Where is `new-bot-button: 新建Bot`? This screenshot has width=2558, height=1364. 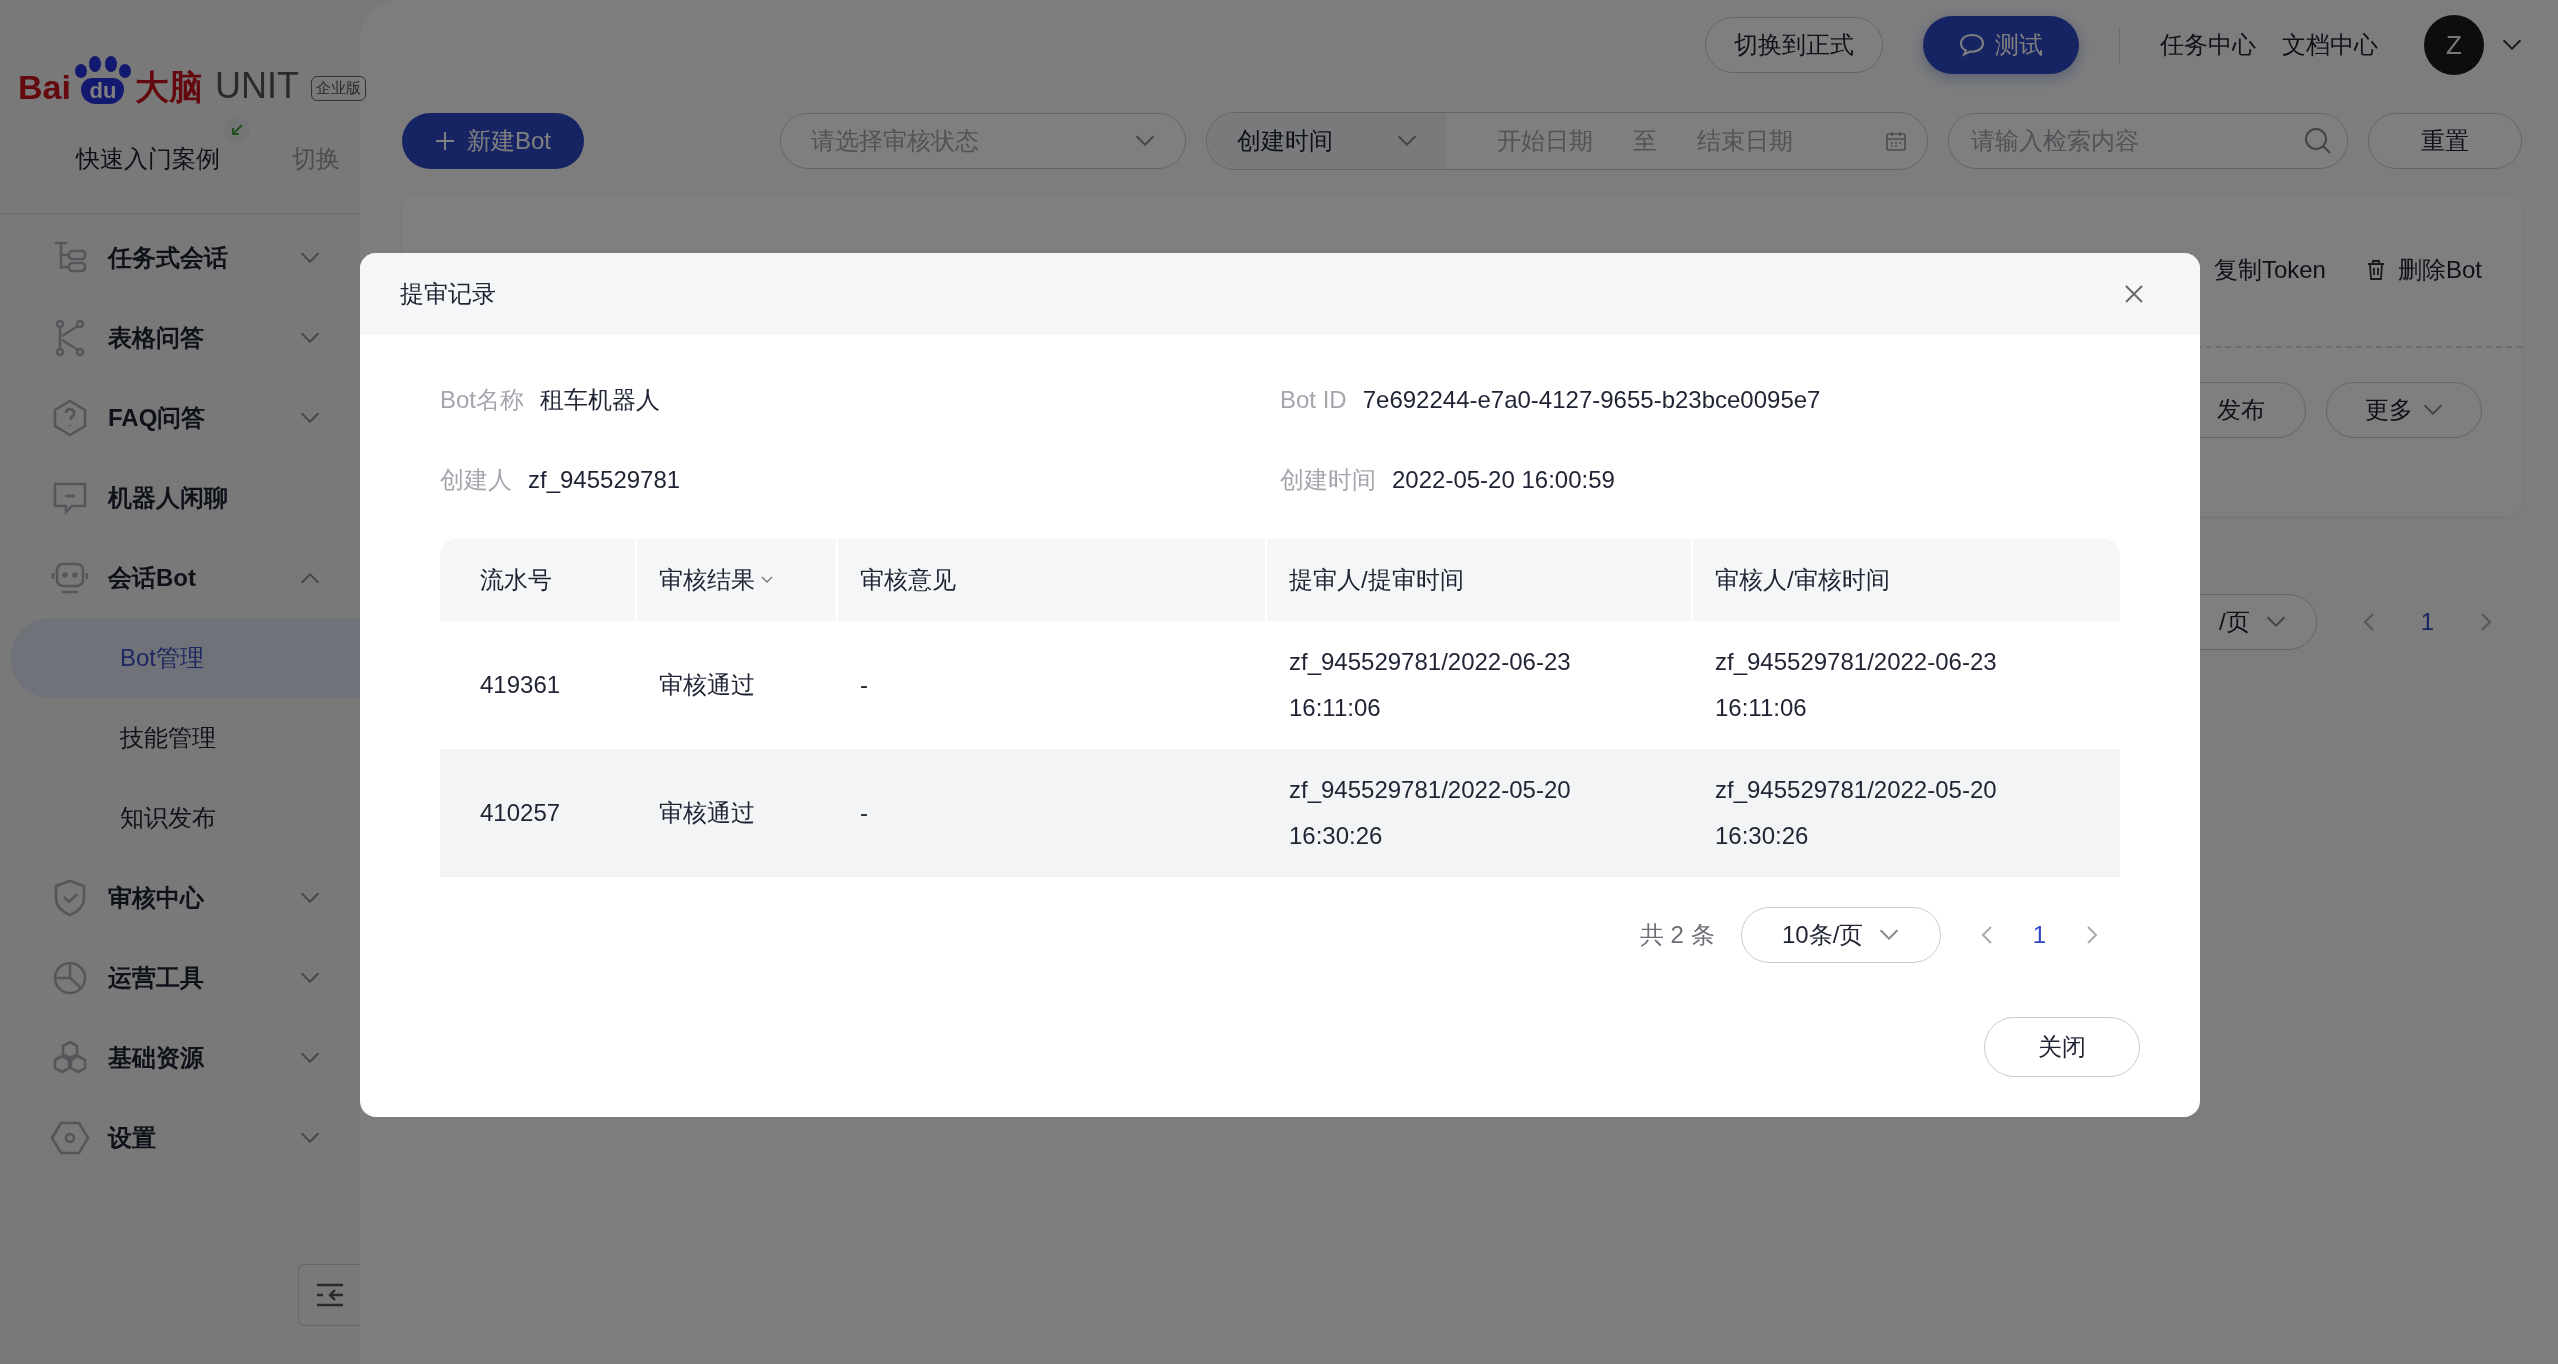 new-bot-button: 新建Bot is located at coordinates (493, 141).